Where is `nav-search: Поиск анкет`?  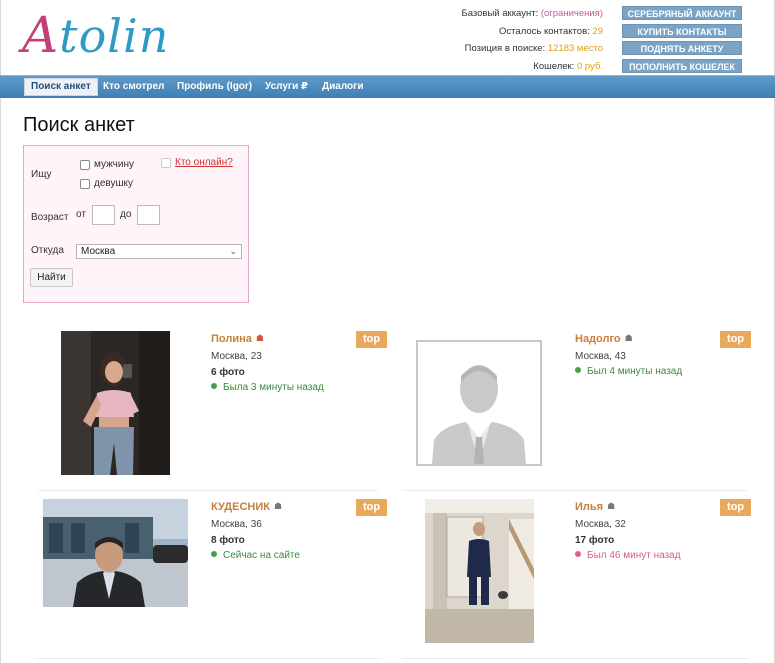
nav-search: Поиск анкет is located at coordinates (61, 87).